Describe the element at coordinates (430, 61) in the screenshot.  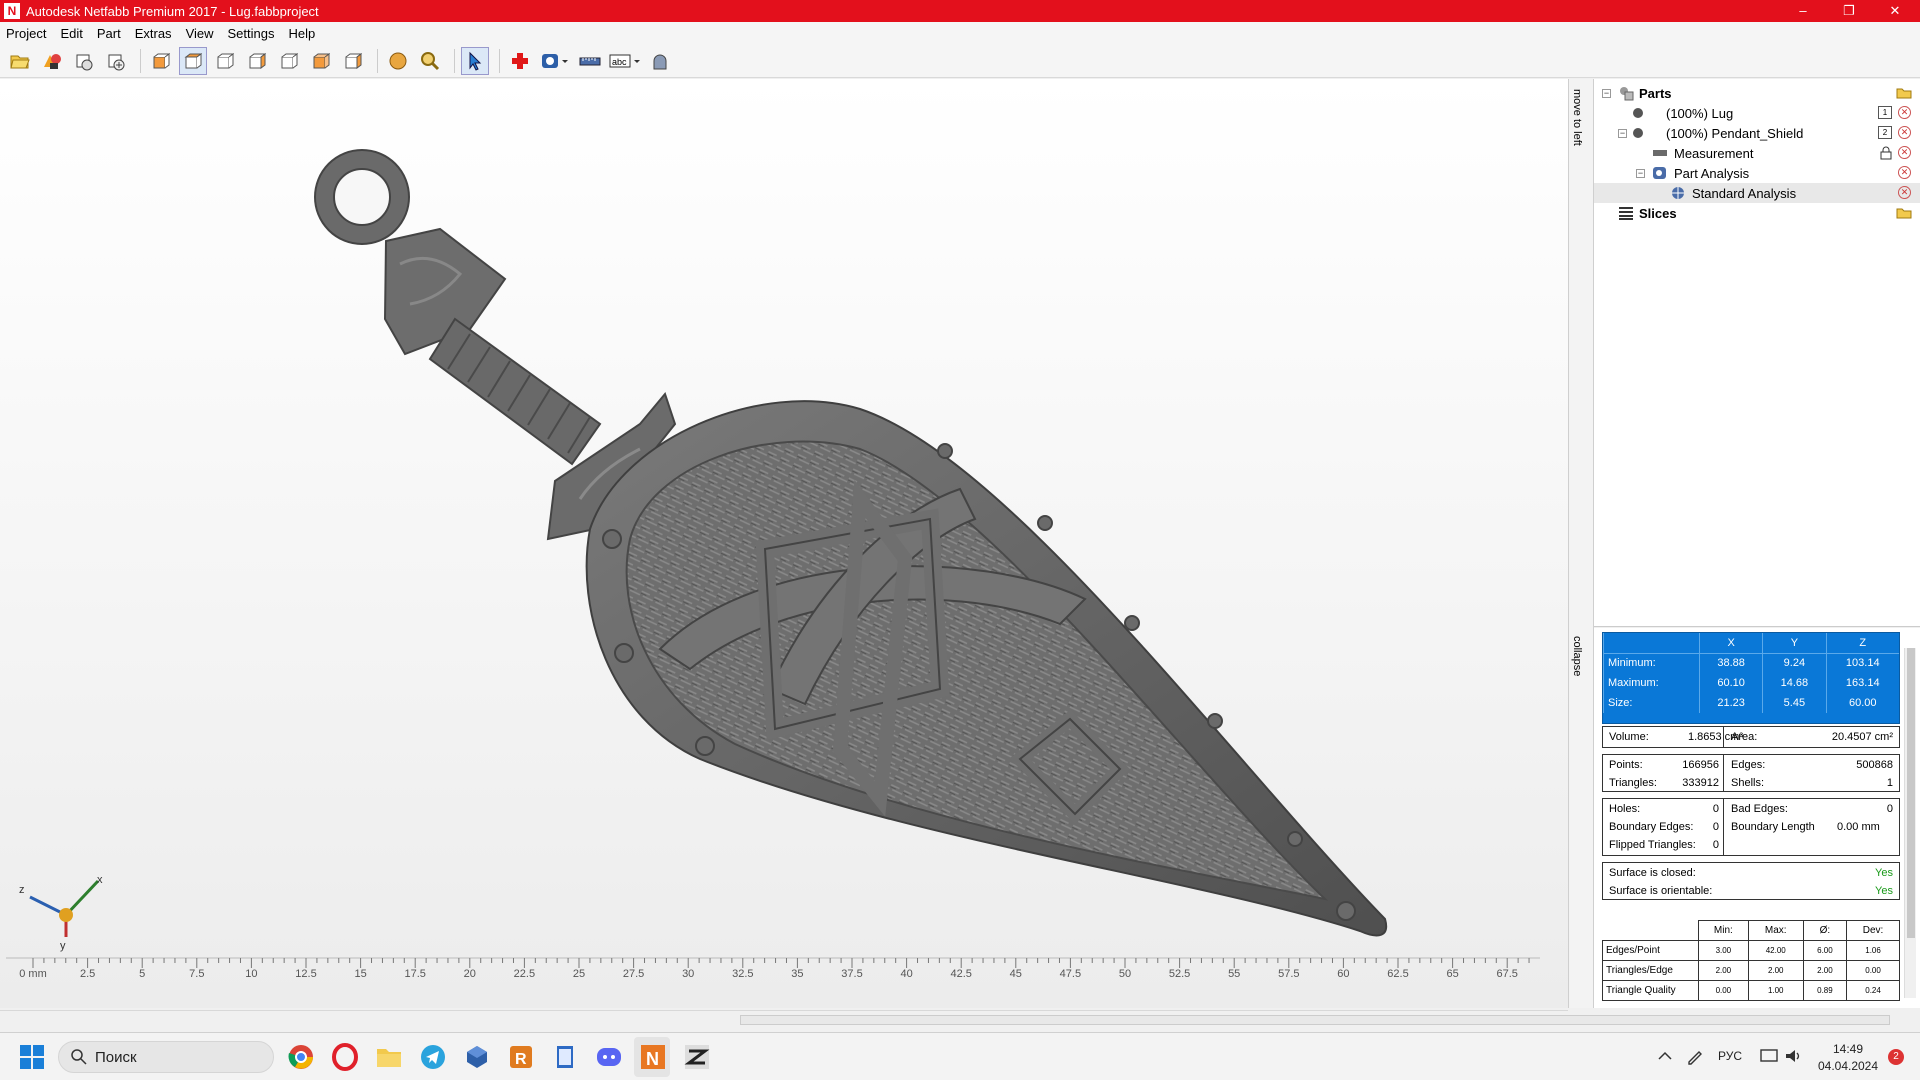
I see `zoom-button` at that location.